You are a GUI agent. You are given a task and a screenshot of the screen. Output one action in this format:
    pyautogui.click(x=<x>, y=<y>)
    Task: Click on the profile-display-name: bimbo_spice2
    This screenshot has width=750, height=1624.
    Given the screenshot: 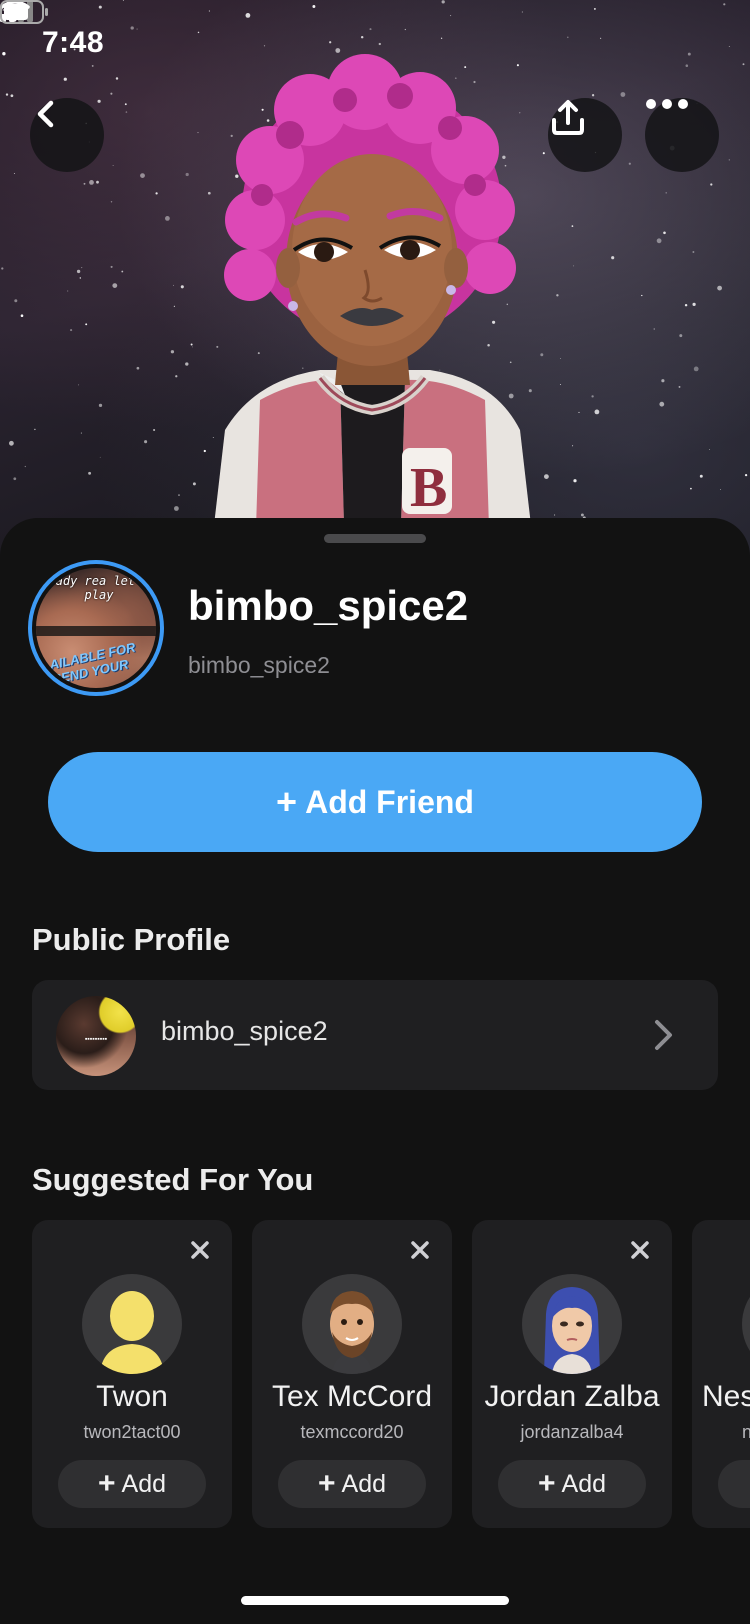 What is the action you would take?
    pyautogui.click(x=328, y=605)
    